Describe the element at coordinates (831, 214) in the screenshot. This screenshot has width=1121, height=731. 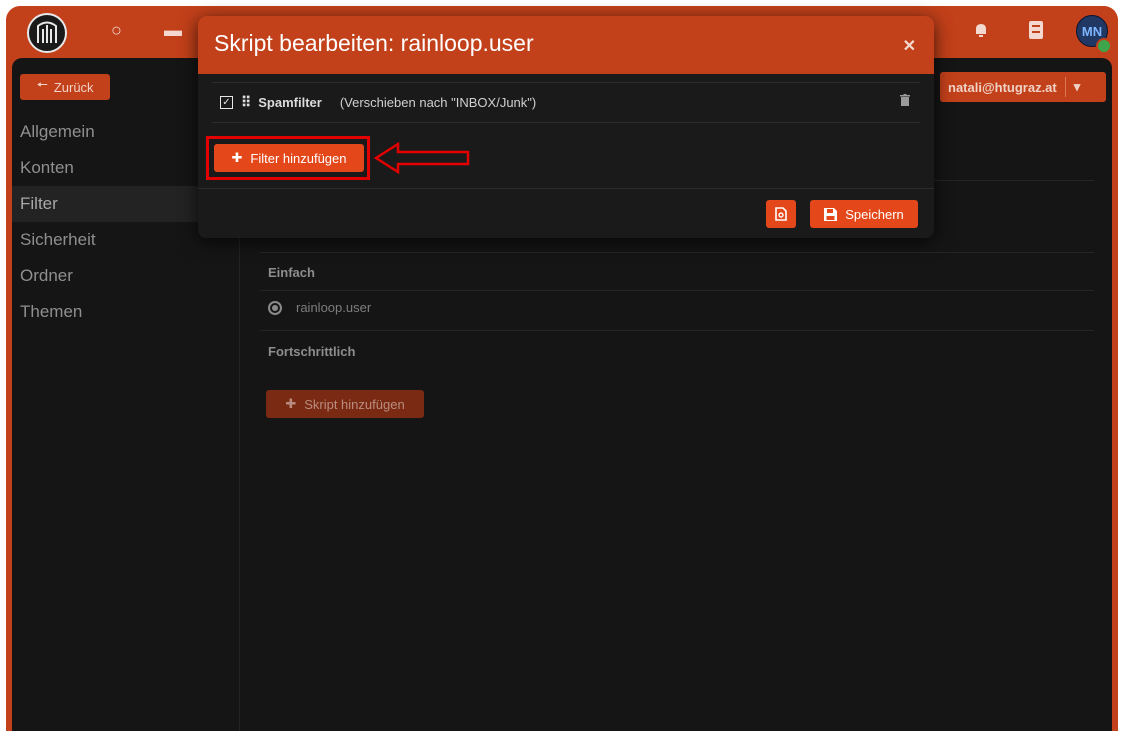
I see `save-icon` at that location.